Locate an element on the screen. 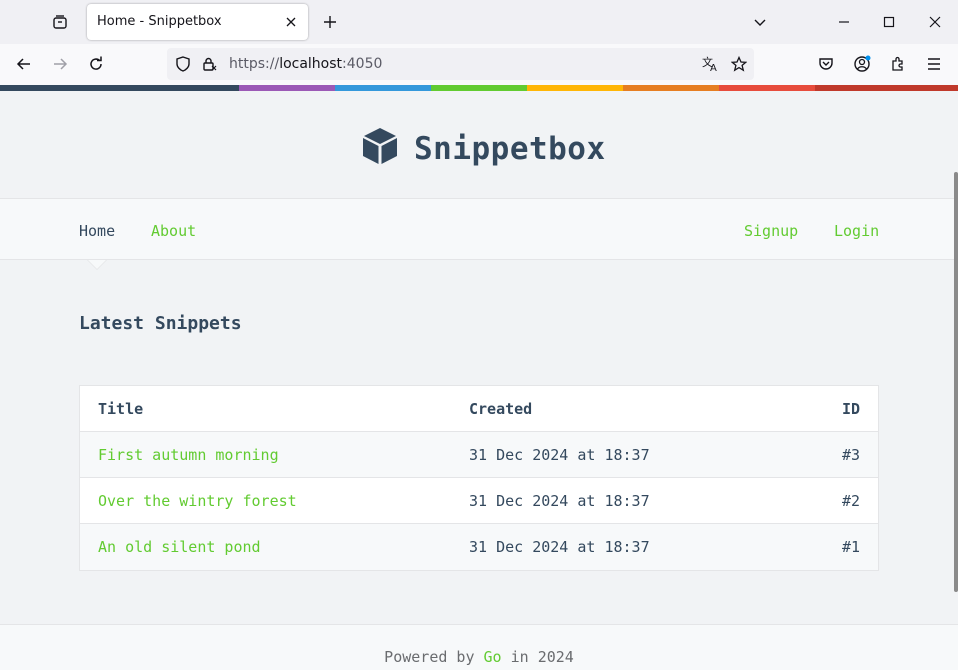  menu-hamburger-icon is located at coordinates (934, 64).